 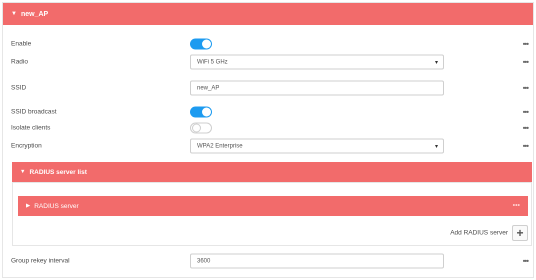 I want to click on group-rekey-value: 3600, so click(x=204, y=261).